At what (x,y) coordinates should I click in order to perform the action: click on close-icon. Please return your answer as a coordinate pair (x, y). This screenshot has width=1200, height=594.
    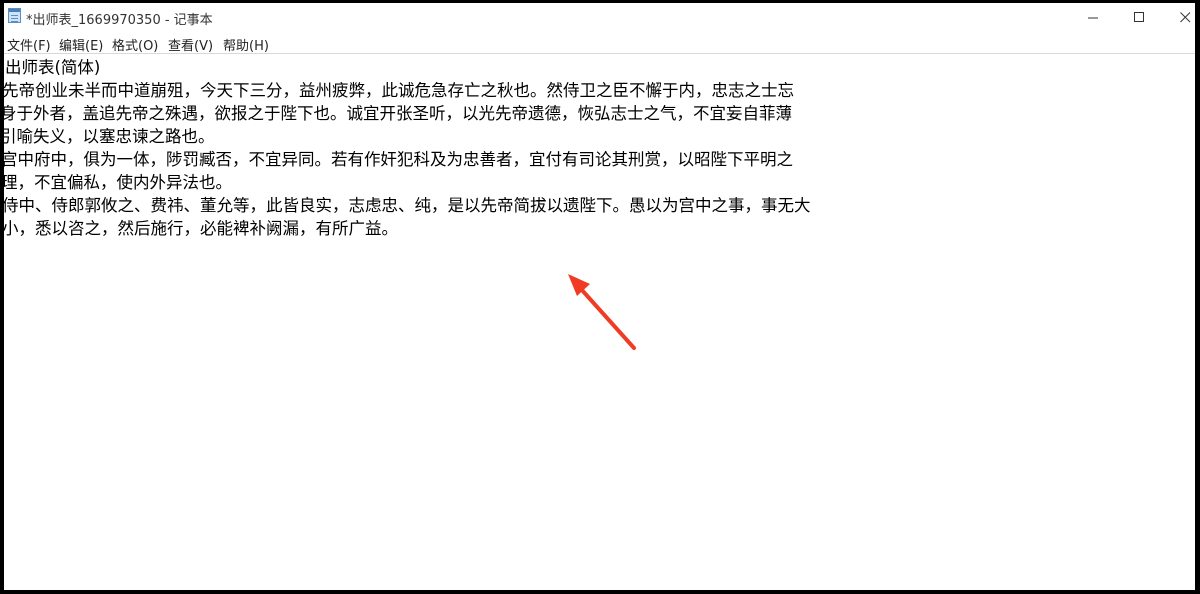
    Looking at the image, I should click on (1185, 17).